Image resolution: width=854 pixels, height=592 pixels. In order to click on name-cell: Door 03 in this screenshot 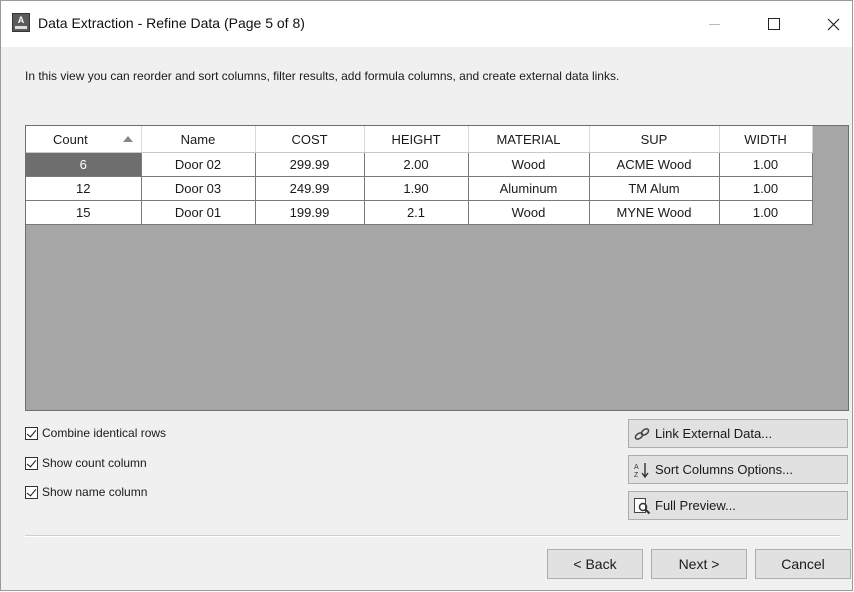, I will do `click(198, 188)`.